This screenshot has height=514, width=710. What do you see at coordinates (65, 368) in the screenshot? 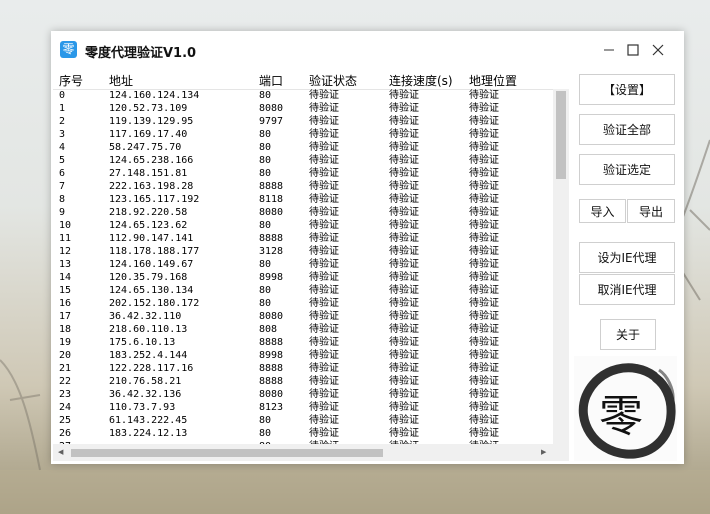
I see `cell-index: 21` at bounding box center [65, 368].